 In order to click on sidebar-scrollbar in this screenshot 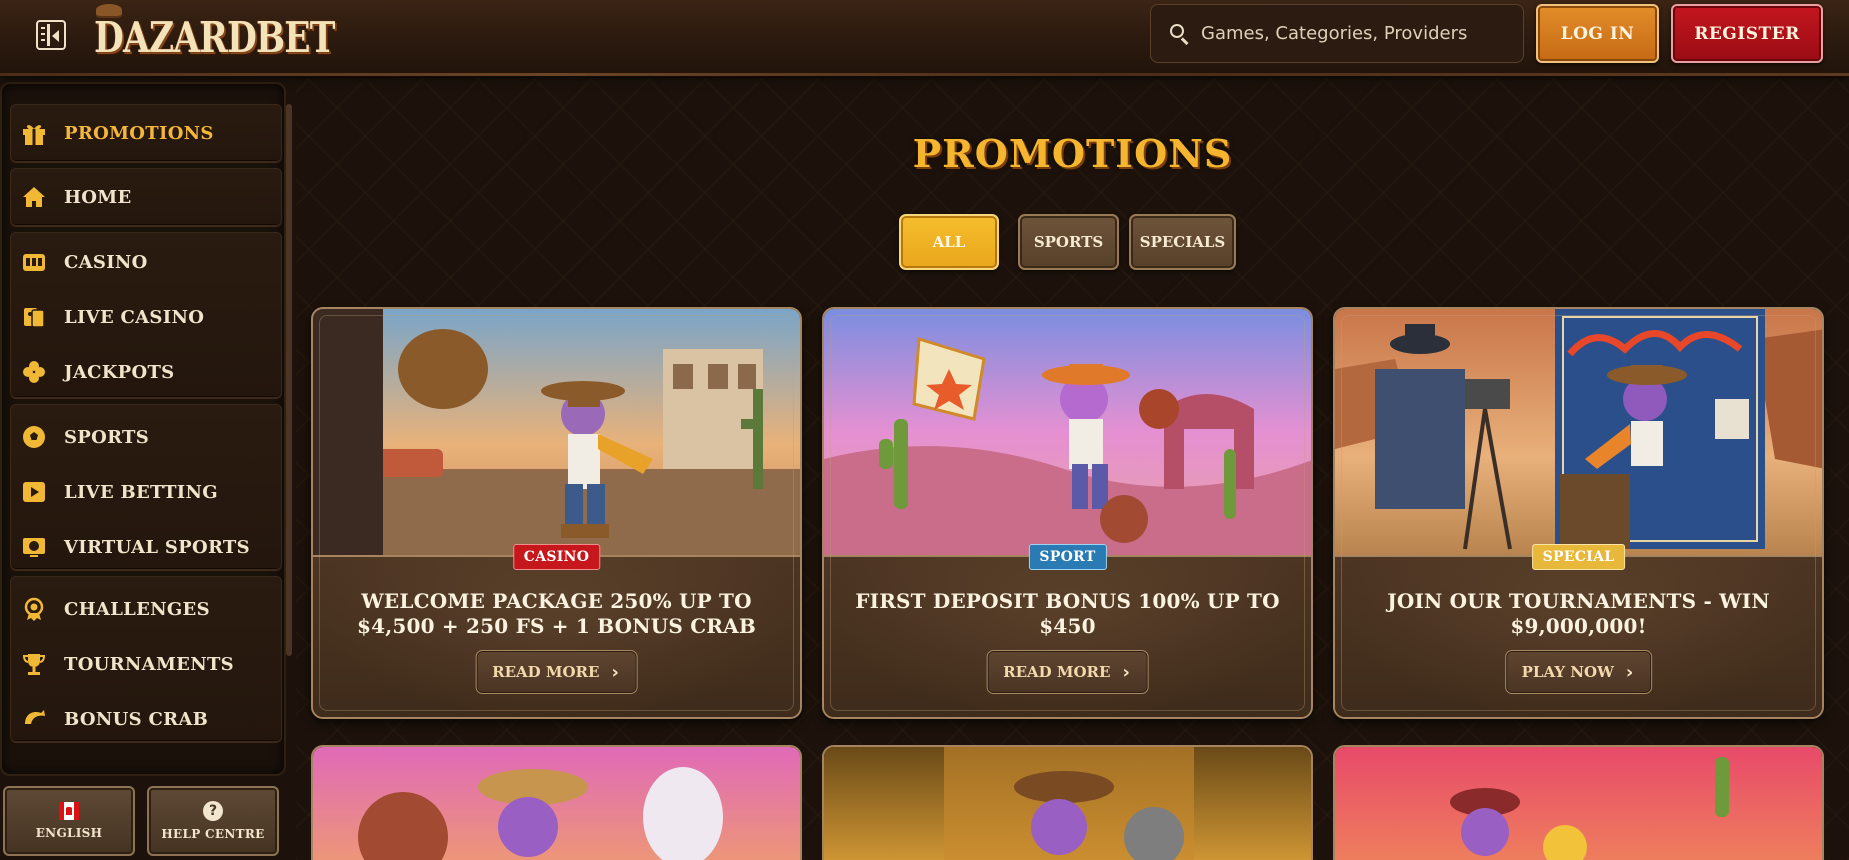, I will do `click(289, 380)`.